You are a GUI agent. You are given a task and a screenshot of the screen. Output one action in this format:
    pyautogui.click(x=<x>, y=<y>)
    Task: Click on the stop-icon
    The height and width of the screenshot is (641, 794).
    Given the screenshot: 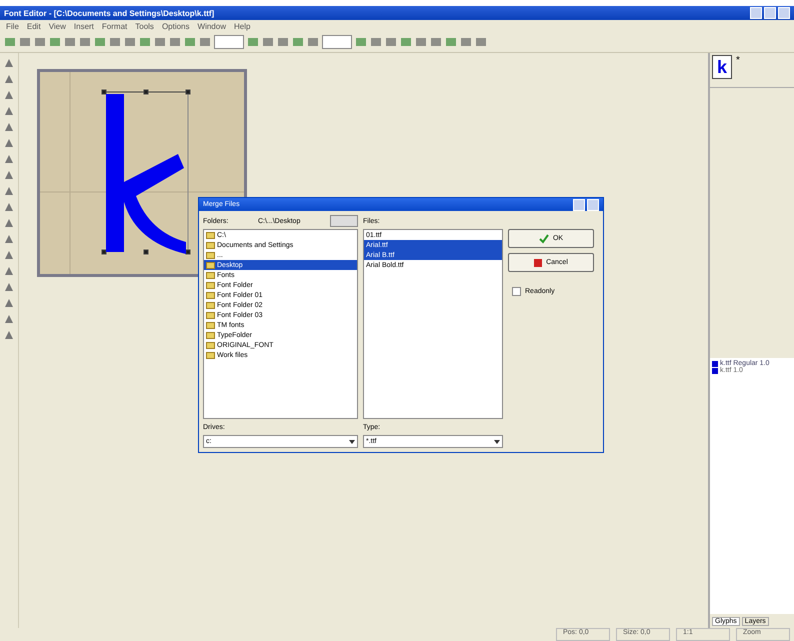 What is the action you would take?
    pyautogui.click(x=538, y=262)
    